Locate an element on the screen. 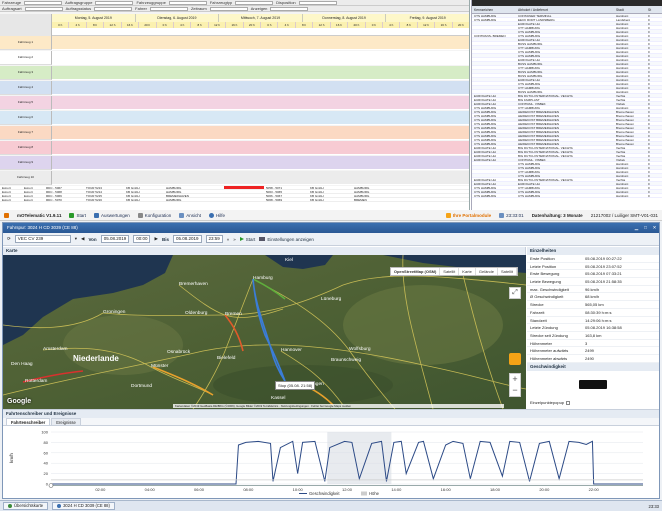 This screenshot has width=662, height=511. map-type-terrain: Gelände is located at coordinates (487, 271).